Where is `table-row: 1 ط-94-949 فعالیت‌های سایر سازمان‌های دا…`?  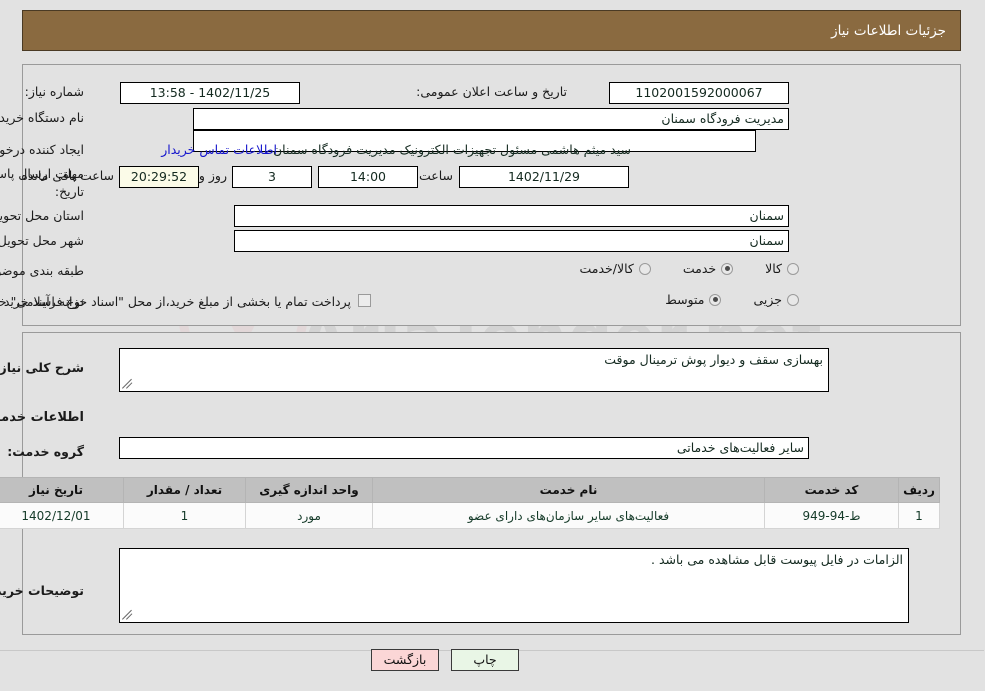 table-row: 1 ط-94-949 فعالیت‌های سایر سازمان‌های دا… is located at coordinates (470, 515).